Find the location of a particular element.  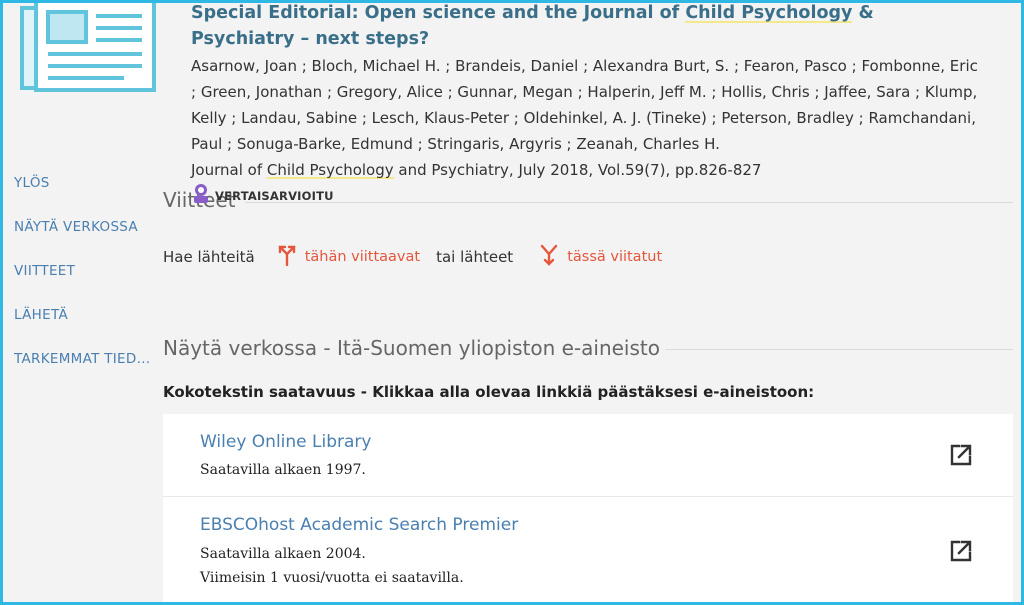

cited-label: tässä viitatut is located at coordinates (615, 257).